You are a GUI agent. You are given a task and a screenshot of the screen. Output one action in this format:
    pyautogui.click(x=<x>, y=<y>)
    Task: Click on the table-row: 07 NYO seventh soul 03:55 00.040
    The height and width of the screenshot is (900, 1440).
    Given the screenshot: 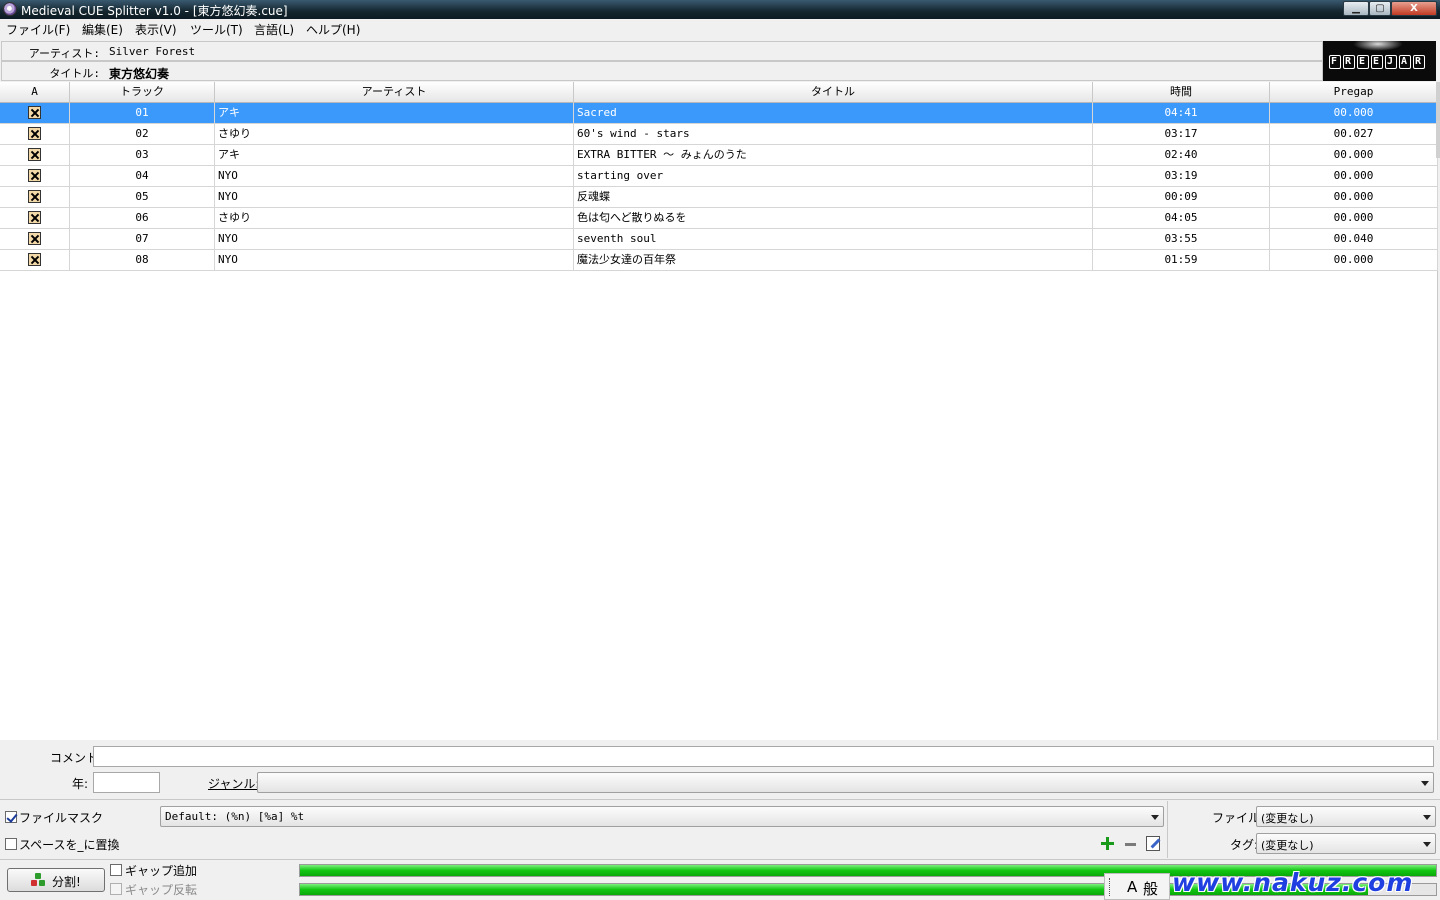 What is the action you would take?
    pyautogui.click(x=719, y=239)
    